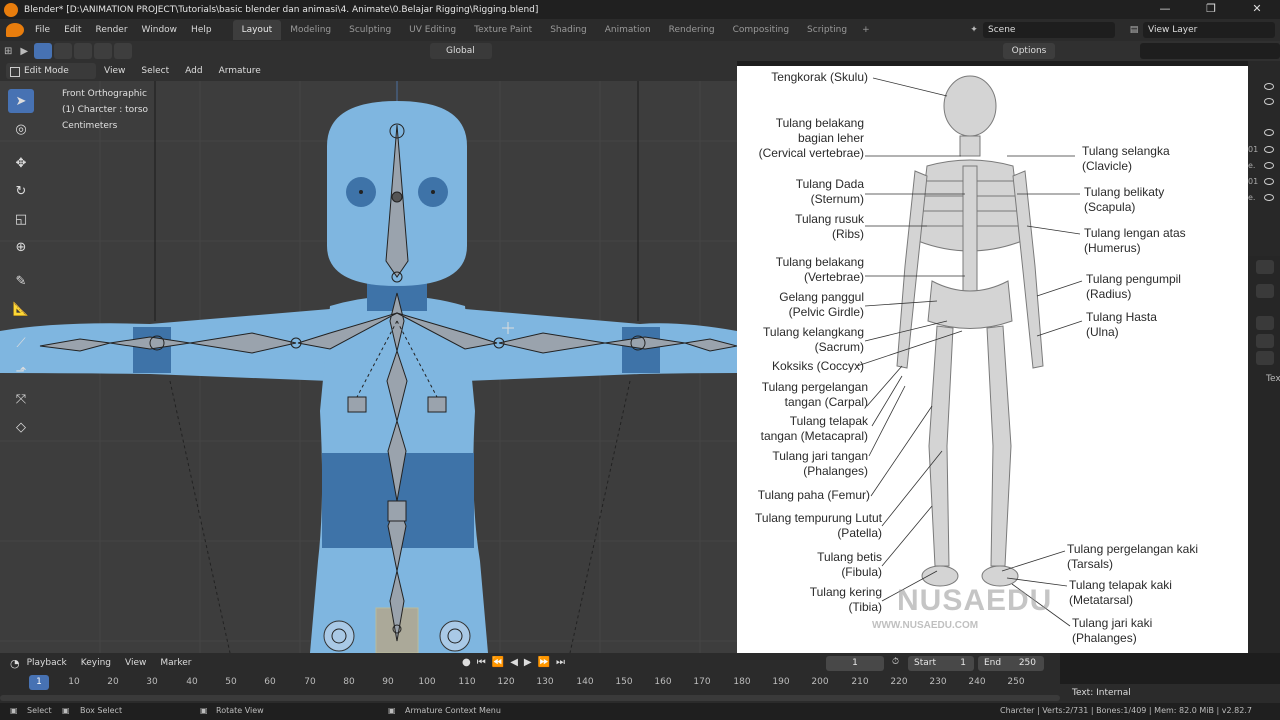  What do you see at coordinates (310, 30) in the screenshot?
I see `tab-modeling: Modeling` at bounding box center [310, 30].